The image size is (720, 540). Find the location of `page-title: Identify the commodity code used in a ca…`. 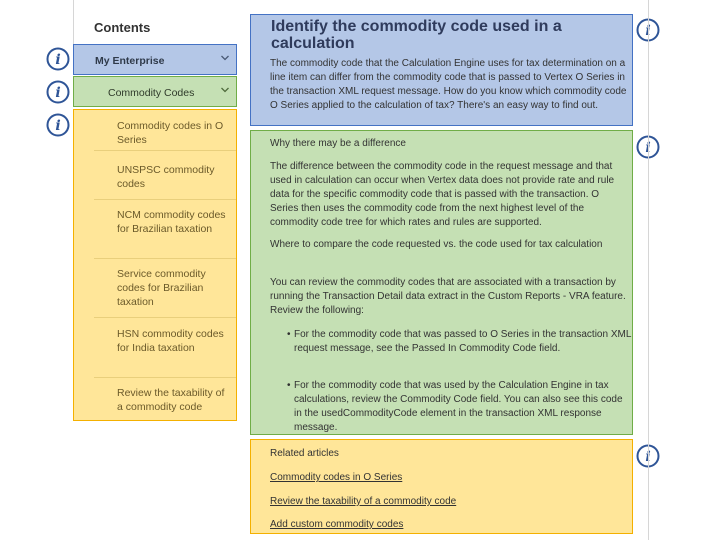

page-title: Identify the commodity code used in a ca… is located at coordinates (416, 35).